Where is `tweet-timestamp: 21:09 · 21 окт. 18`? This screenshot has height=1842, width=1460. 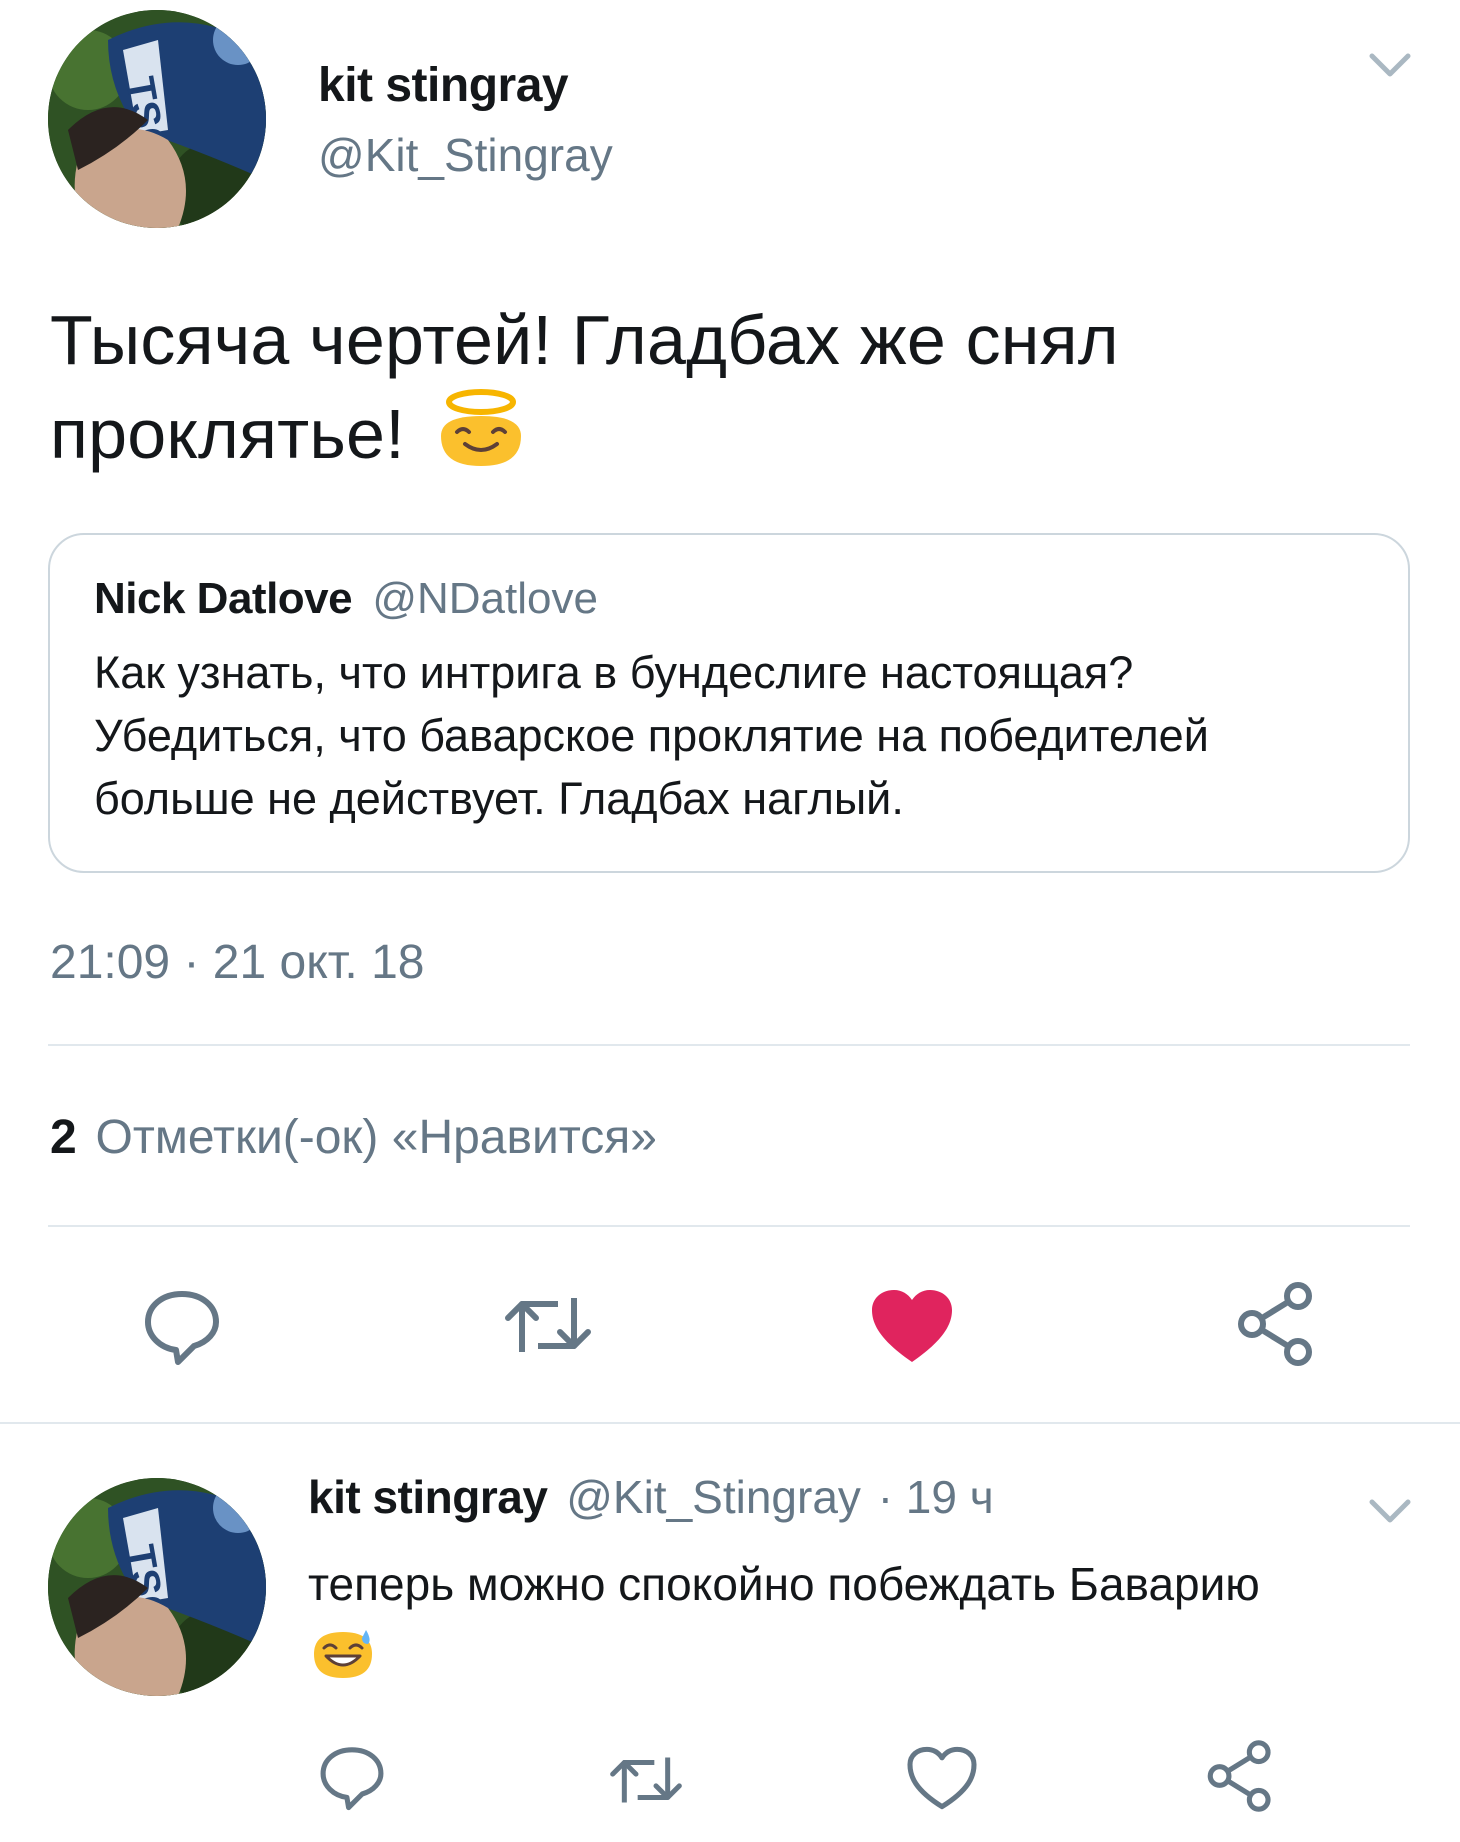 tweet-timestamp: 21:09 · 21 окт. 18 is located at coordinates (237, 962).